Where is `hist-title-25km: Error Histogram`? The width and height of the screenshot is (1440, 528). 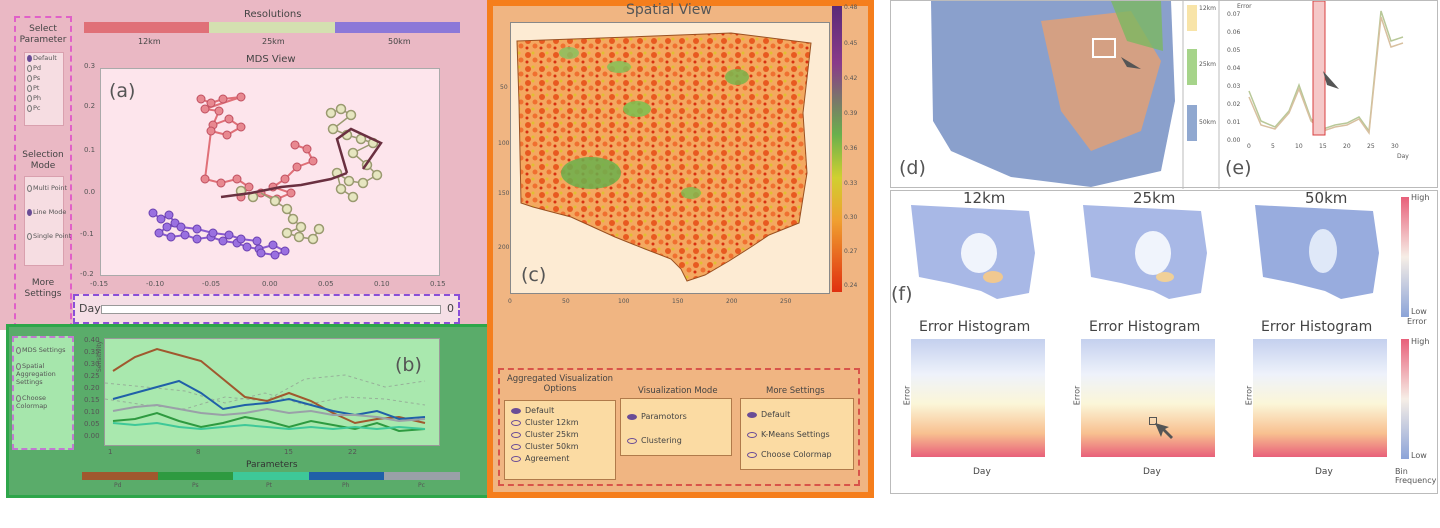
hist-title-25km: Error Histogram is located at coordinates (1145, 327).